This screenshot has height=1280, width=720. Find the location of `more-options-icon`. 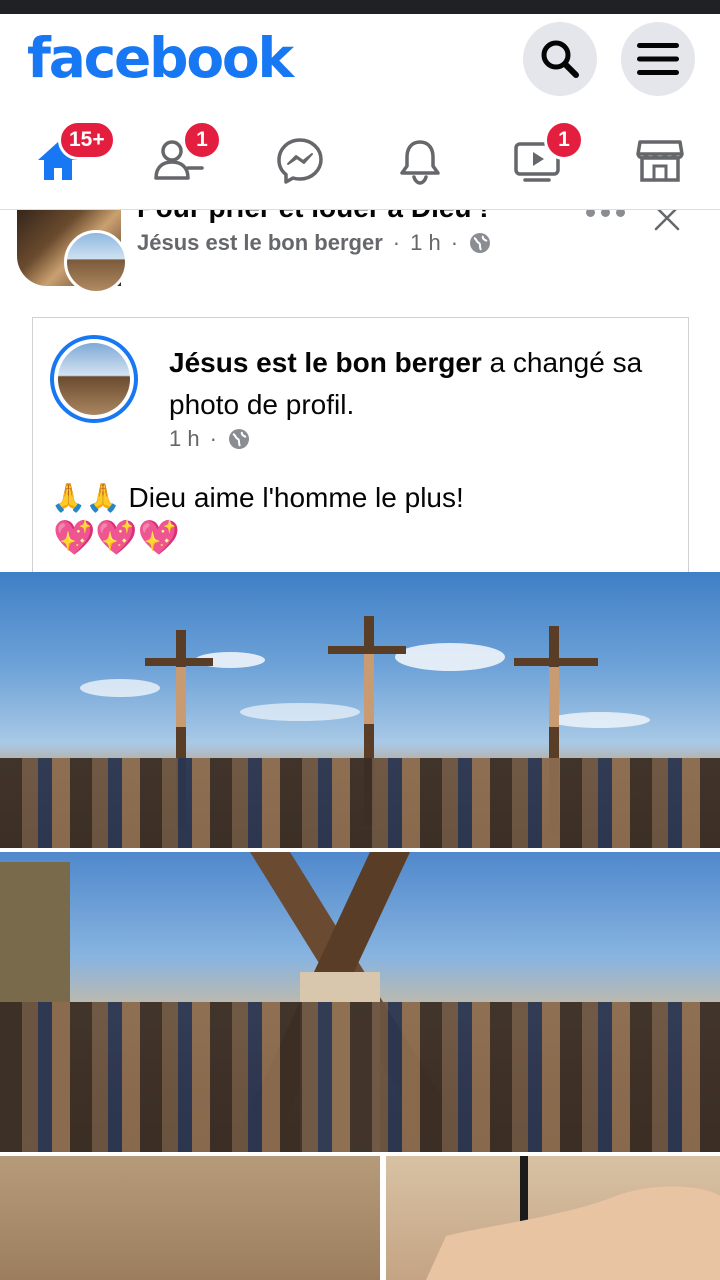

more-options-icon is located at coordinates (605, 213).